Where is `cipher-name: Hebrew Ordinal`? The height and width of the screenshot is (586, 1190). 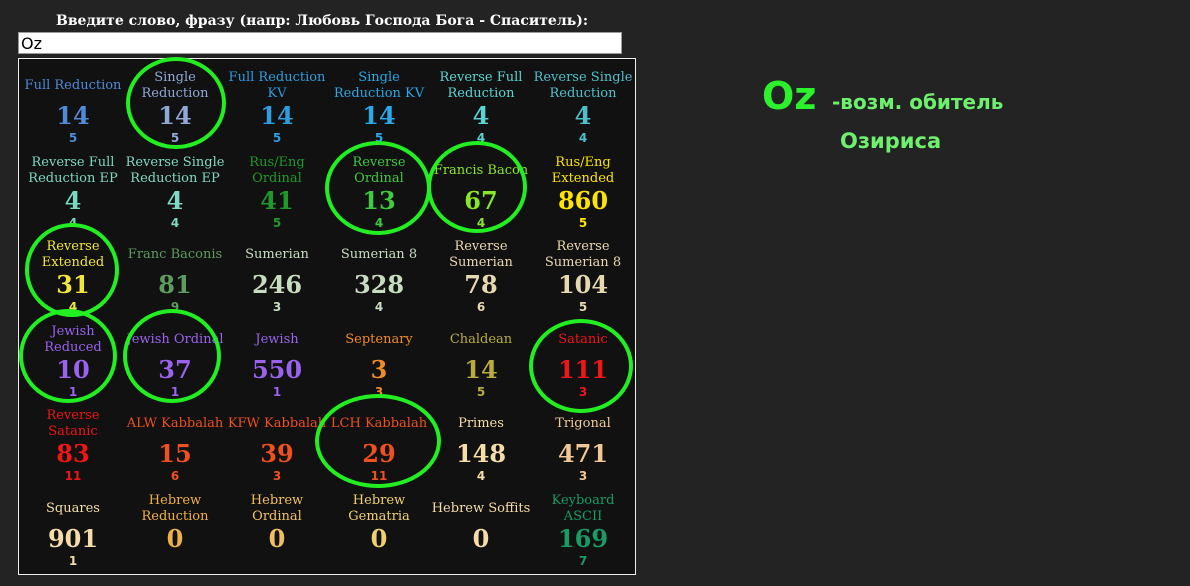 cipher-name: Hebrew Ordinal is located at coordinates (277, 508).